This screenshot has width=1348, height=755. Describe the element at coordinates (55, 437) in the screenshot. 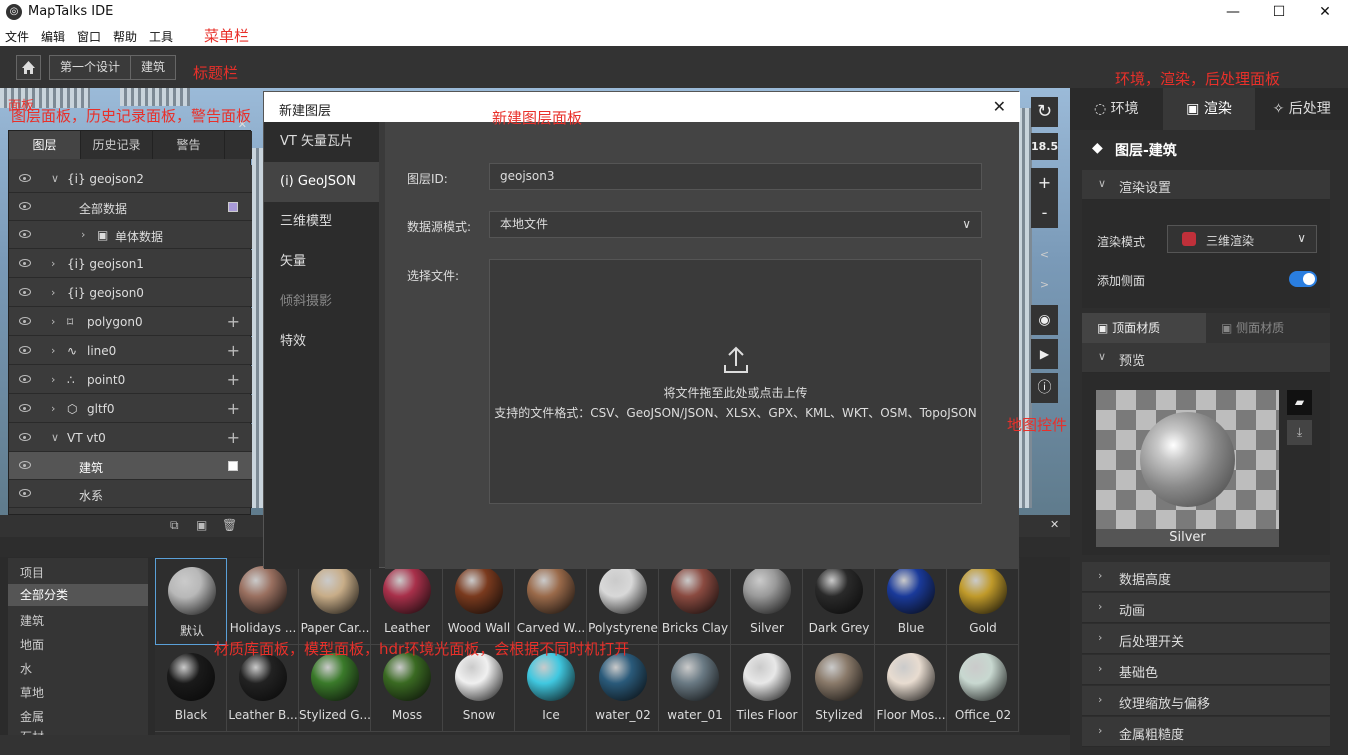

I see `chevron-down-icon: ∨` at that location.